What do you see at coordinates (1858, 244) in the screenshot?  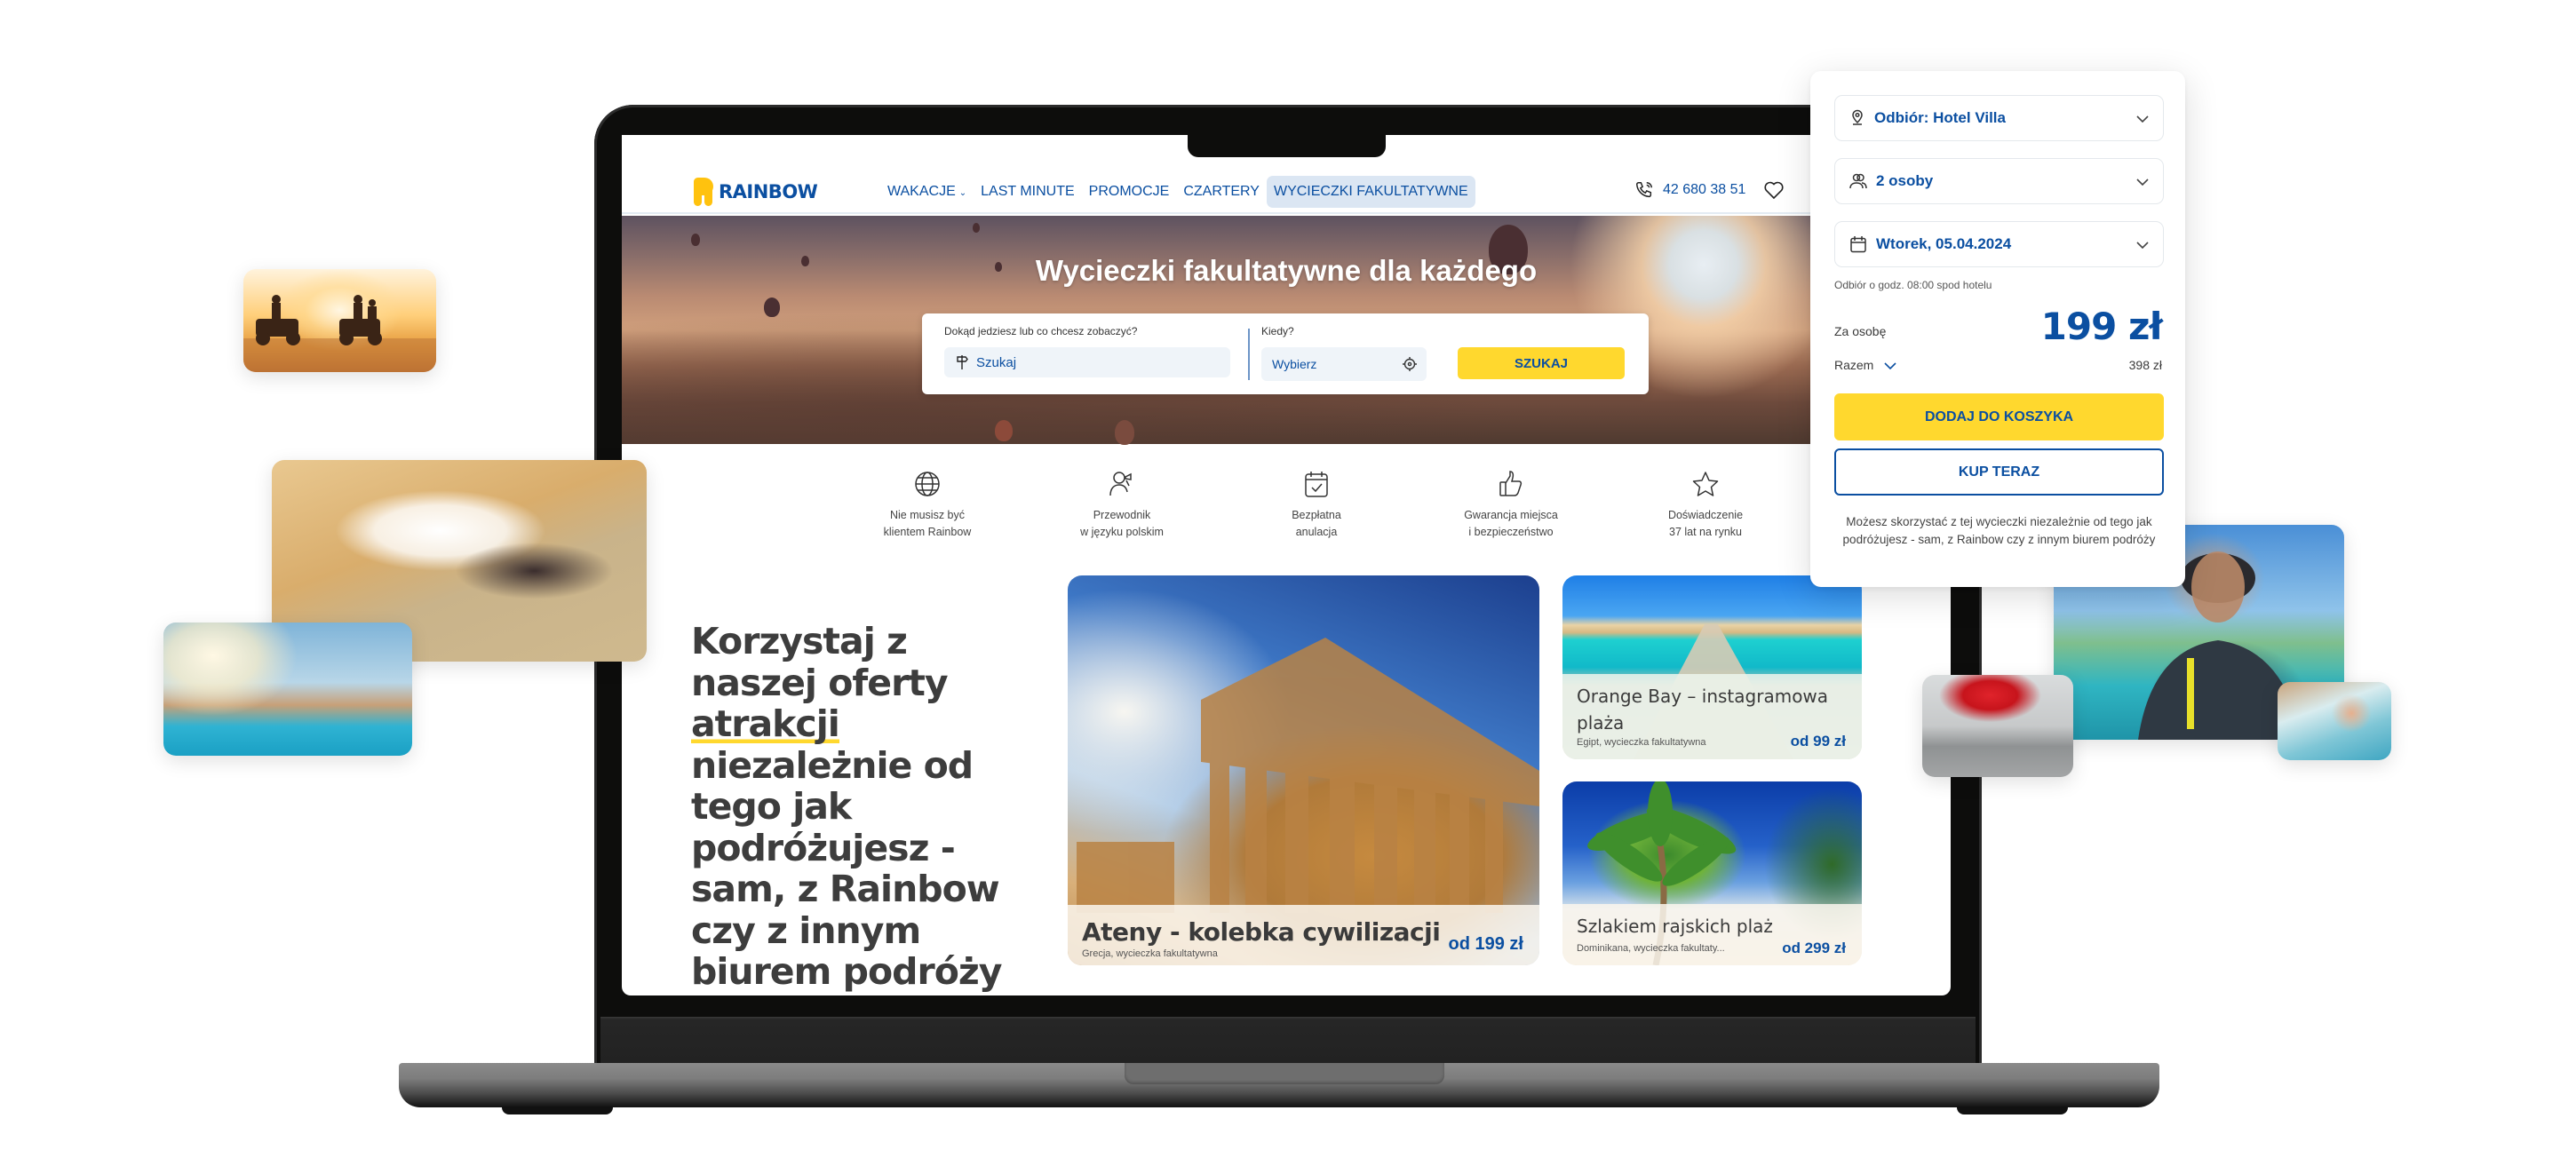 I see `calendar-icon` at bounding box center [1858, 244].